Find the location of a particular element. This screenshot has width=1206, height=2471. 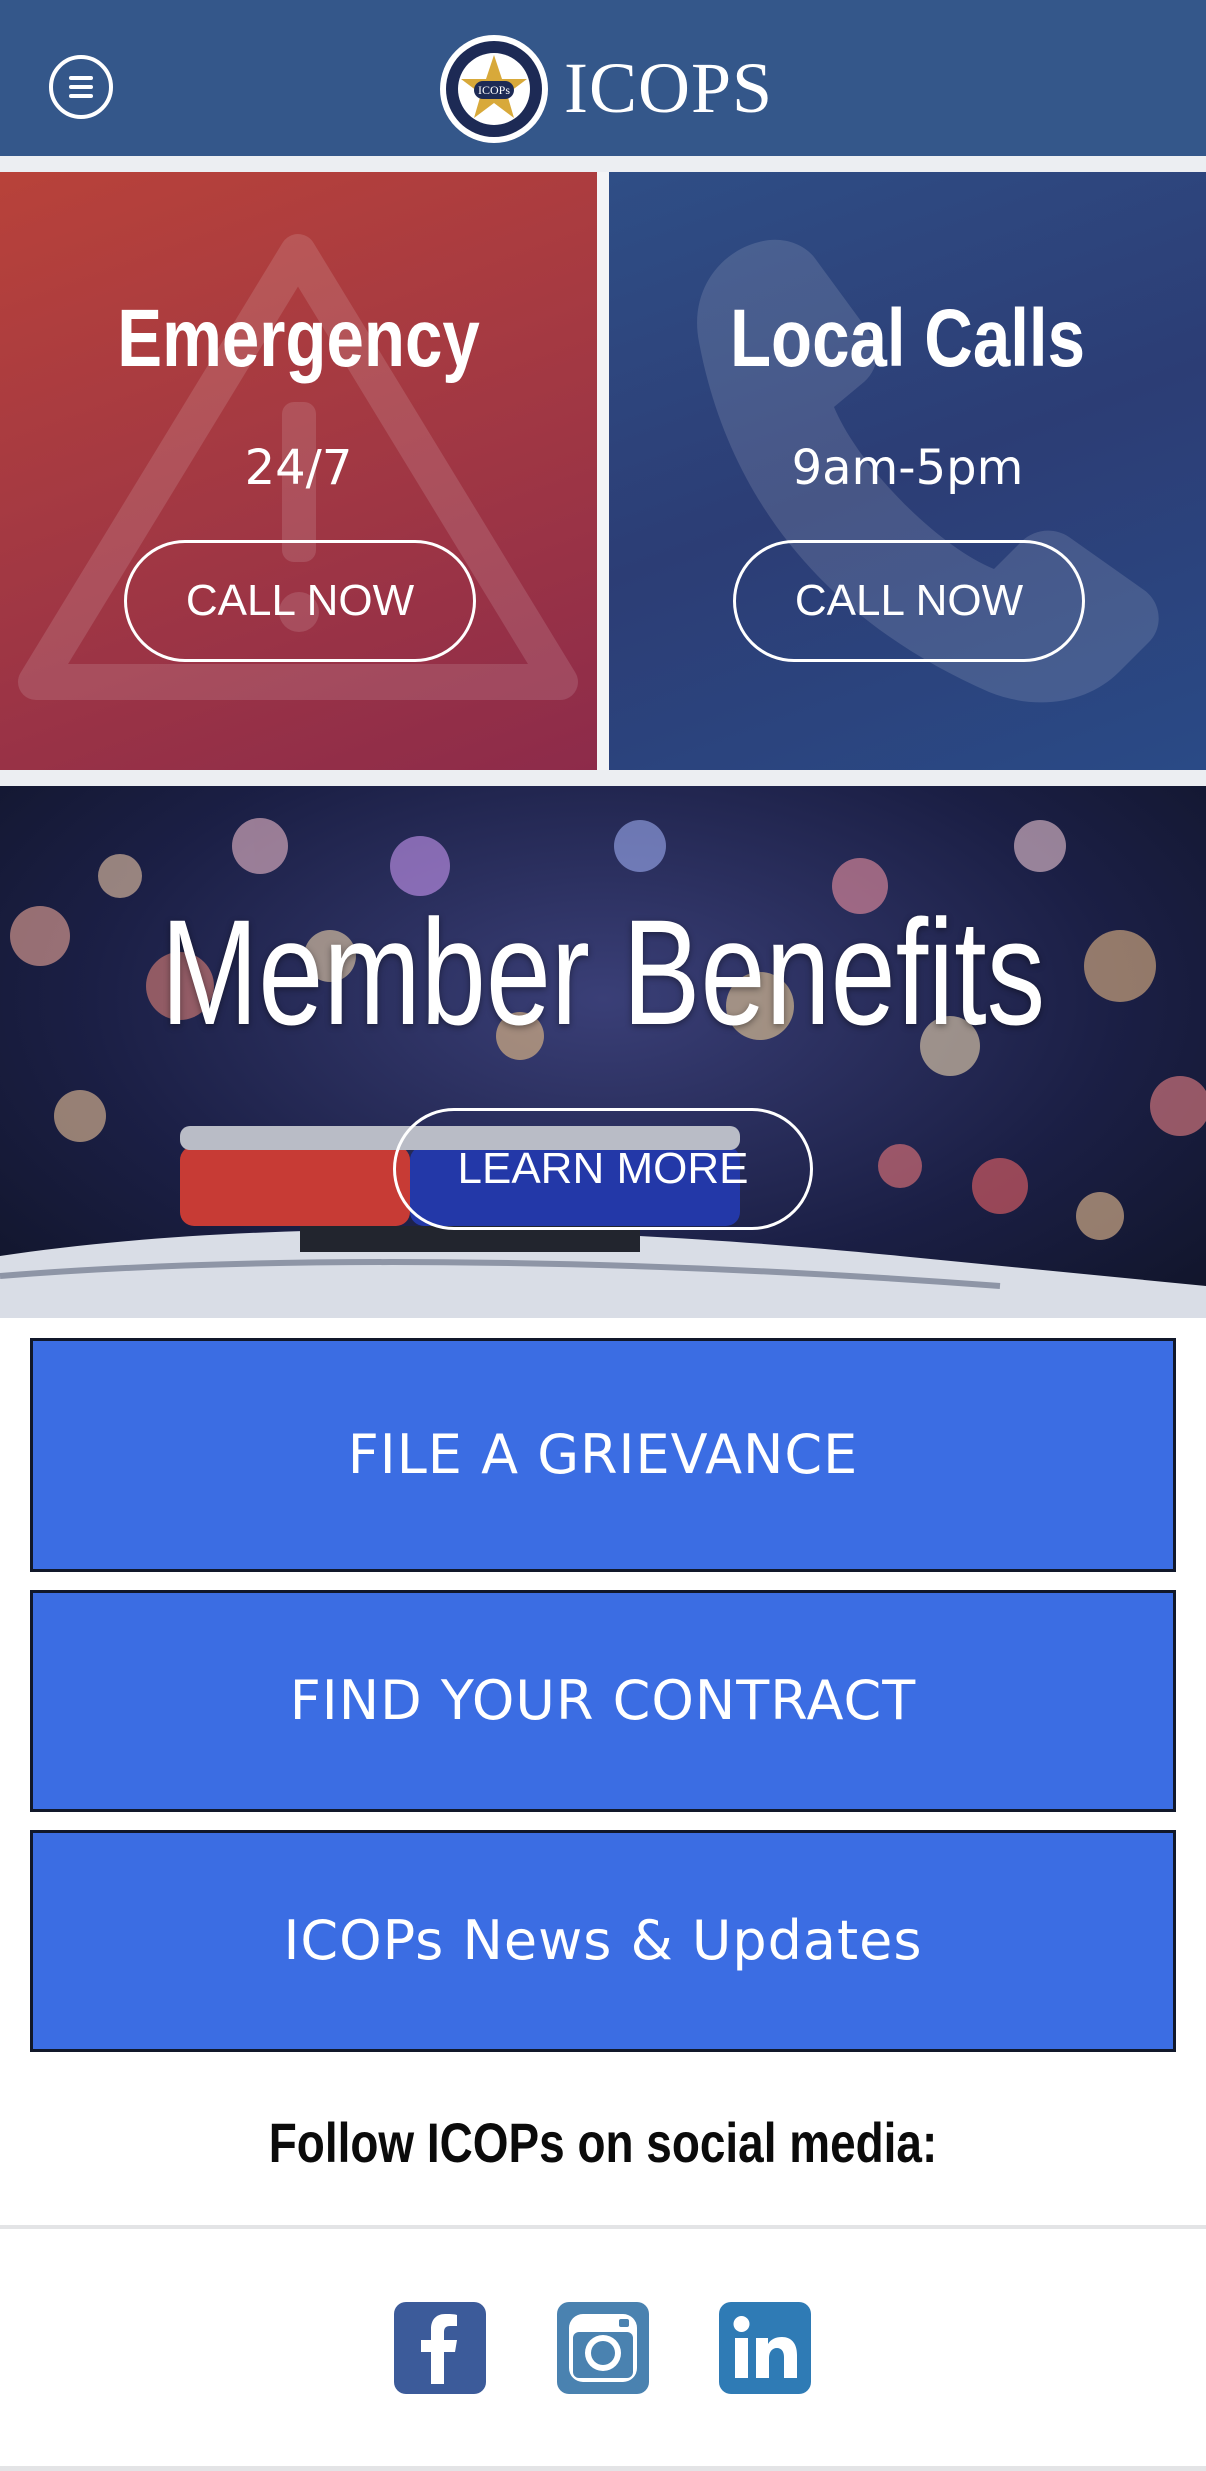

brand-title: ICOPS is located at coordinates (669, 88).